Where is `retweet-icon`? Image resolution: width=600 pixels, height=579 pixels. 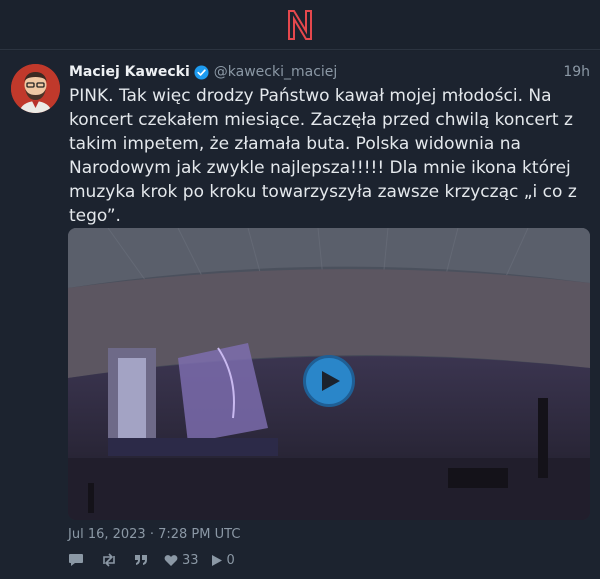 retweet-icon is located at coordinates (109, 560).